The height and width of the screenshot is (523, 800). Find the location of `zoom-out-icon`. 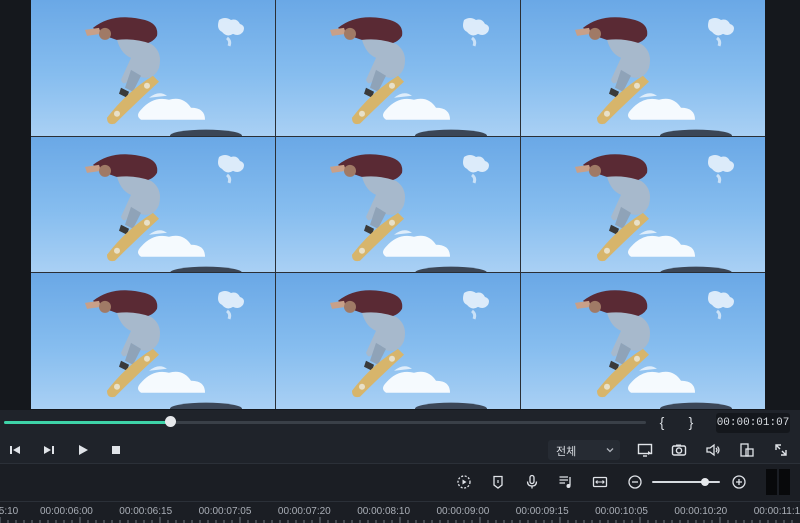

zoom-out-icon is located at coordinates (635, 482).